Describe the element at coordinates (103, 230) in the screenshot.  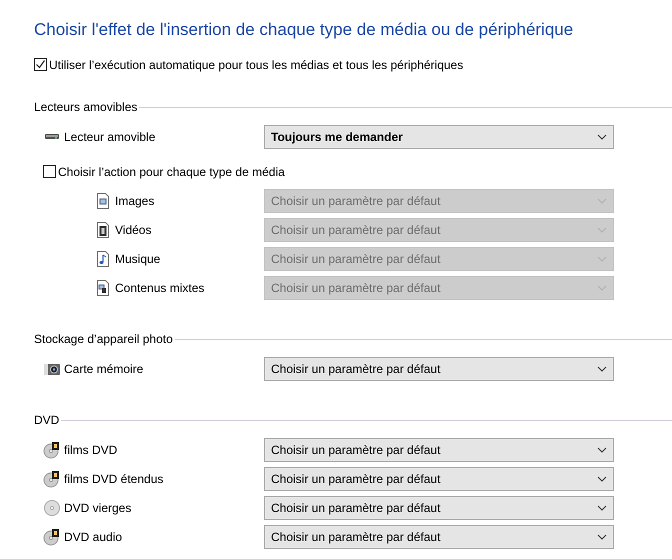
I see `film-file-icon` at that location.